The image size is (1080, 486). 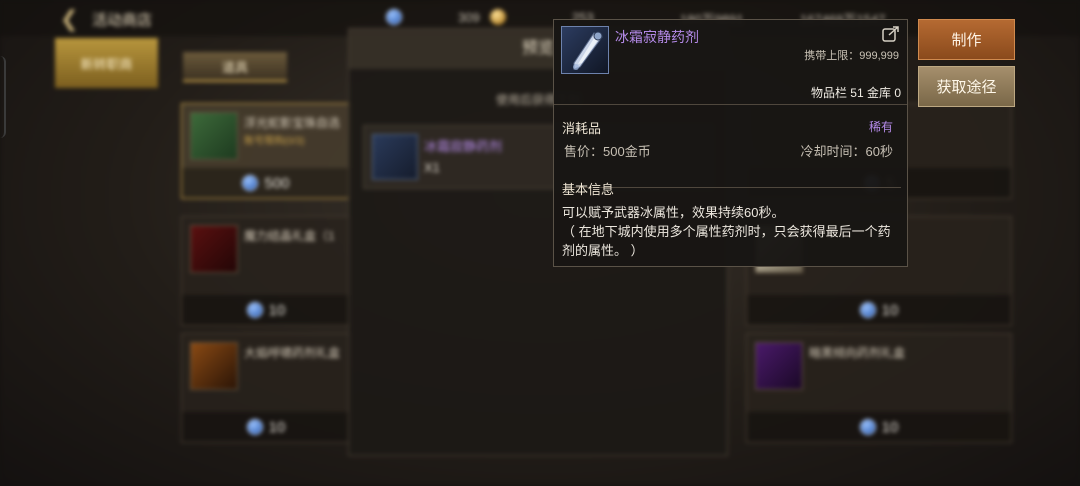 I want to click on item-cooldown: 冷却时间：60秒, so click(x=846, y=151).